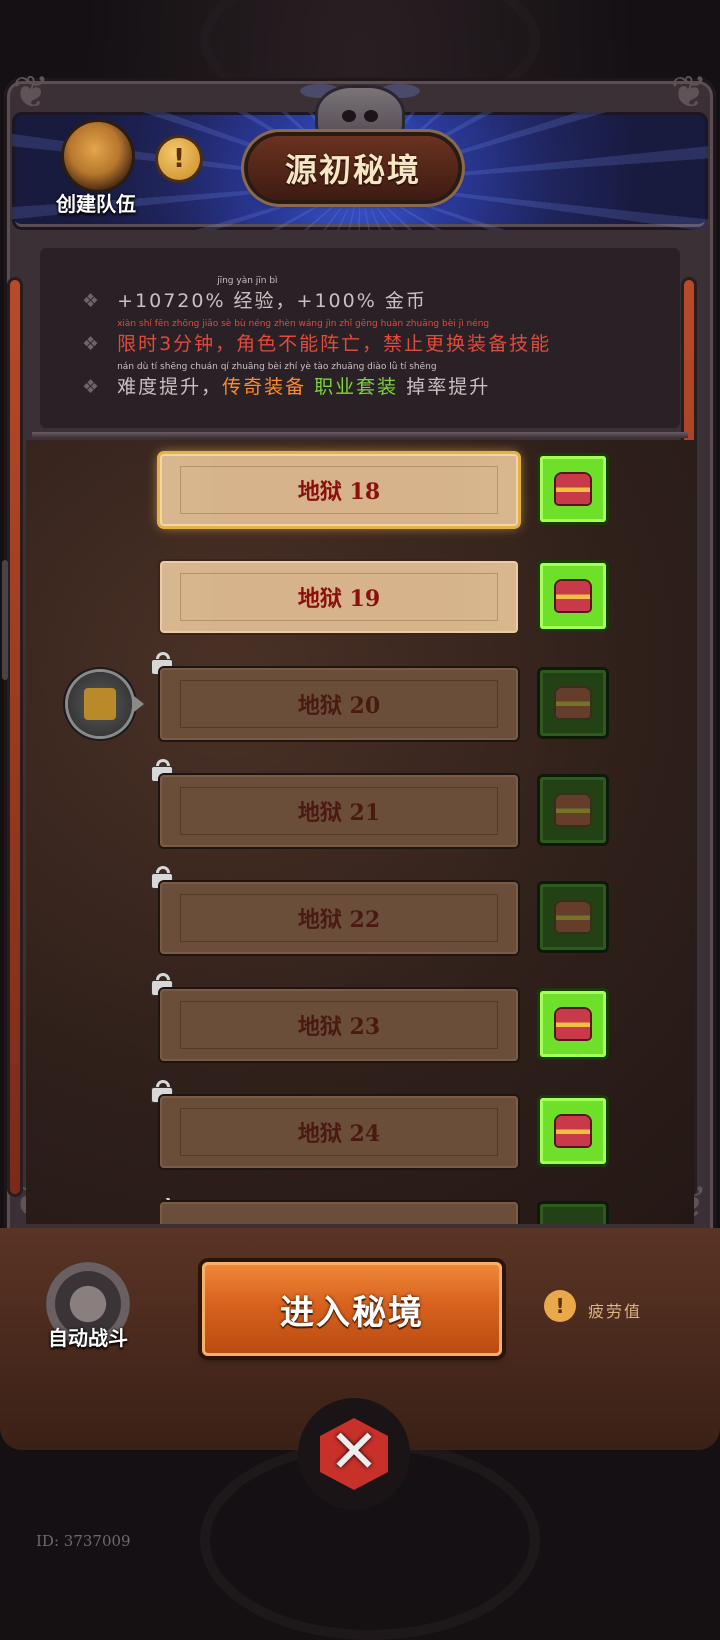 This screenshot has height=1640, width=720. I want to click on auto-battle-label: 自动战斗, so click(88, 1338).